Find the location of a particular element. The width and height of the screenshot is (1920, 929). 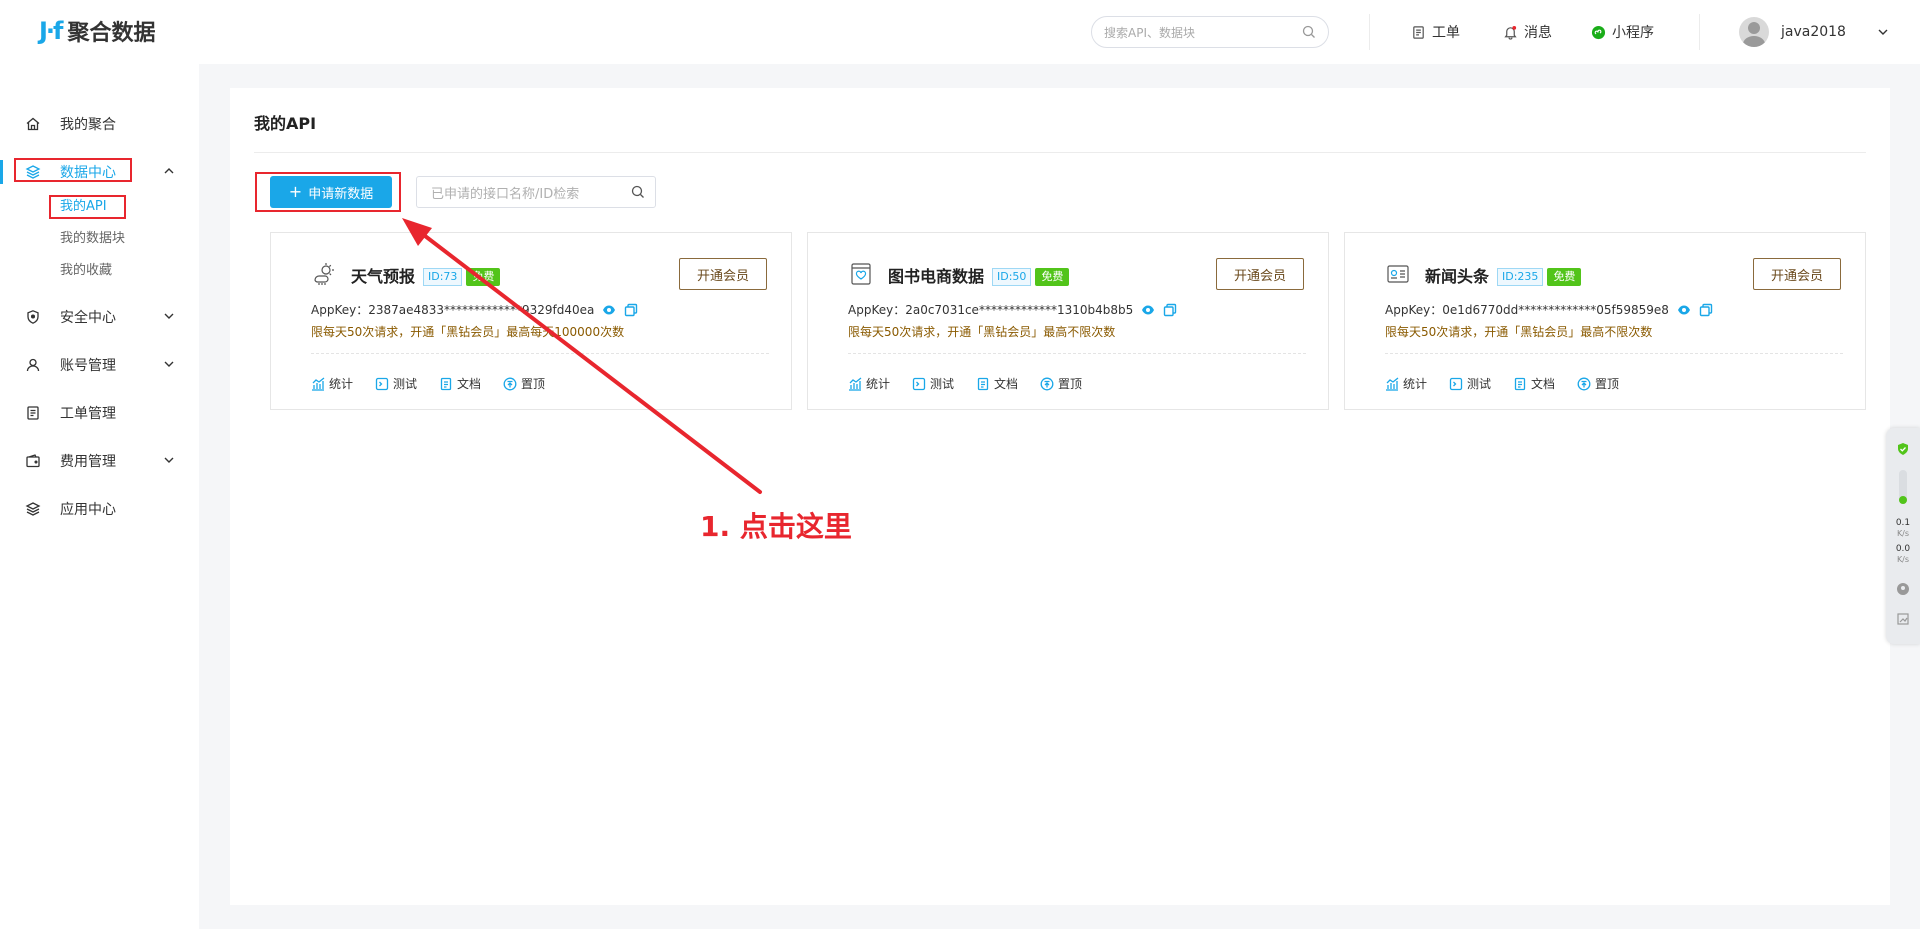

user-menu: java2018 is located at coordinates (1814, 32).